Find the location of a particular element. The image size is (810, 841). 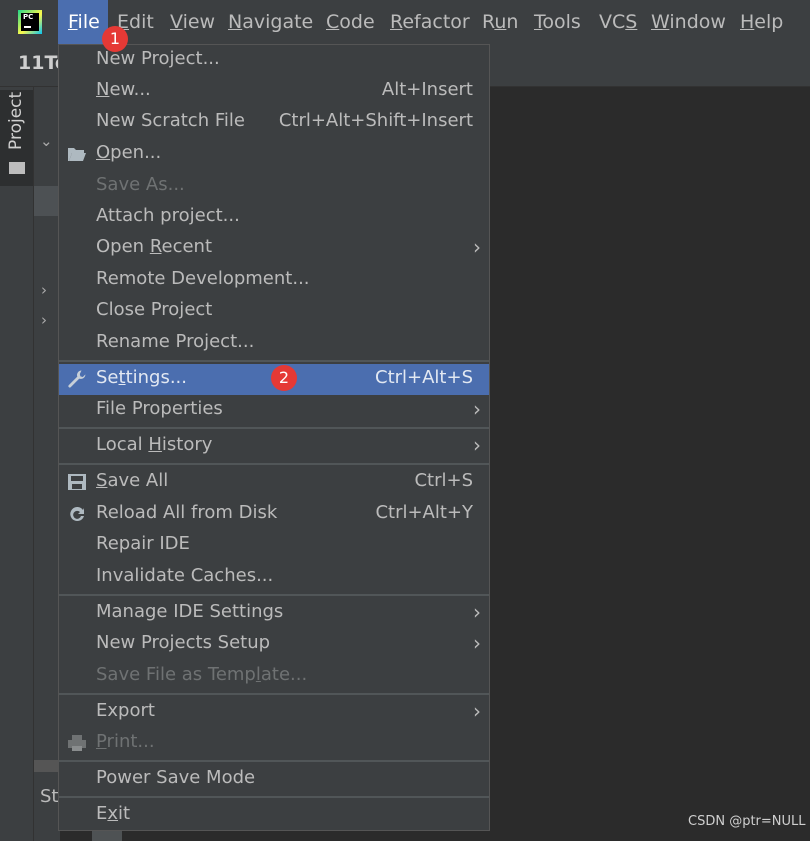

watermark: CSDN @ptr=NULL is located at coordinates (747, 821).